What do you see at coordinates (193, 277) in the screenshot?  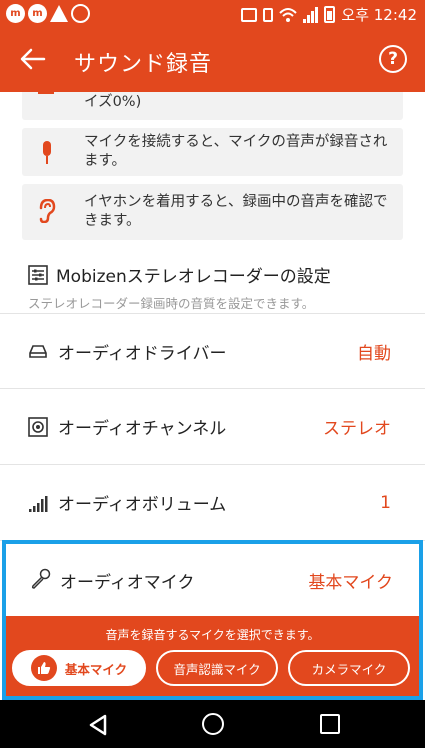 I see `section-title: Mobizenステレオレコーダーの設定` at bounding box center [193, 277].